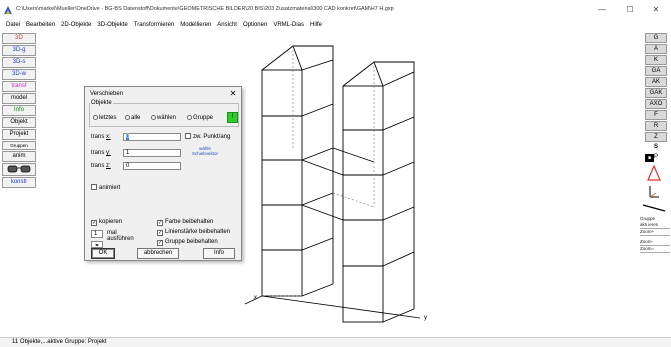 The height and width of the screenshot is (347, 671). I want to click on radio-letztes: letztes, so click(104, 118).